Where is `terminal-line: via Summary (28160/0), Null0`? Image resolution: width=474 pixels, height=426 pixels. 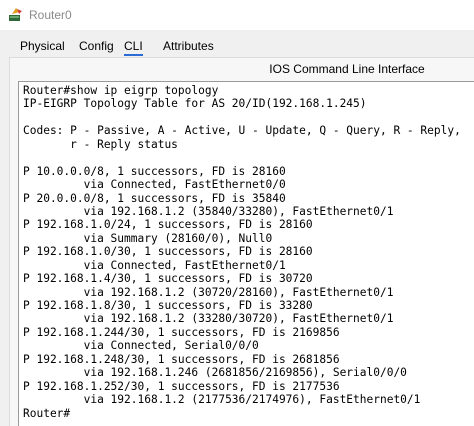
terminal-line: via Summary (28160/0), Null0 is located at coordinates (148, 238).